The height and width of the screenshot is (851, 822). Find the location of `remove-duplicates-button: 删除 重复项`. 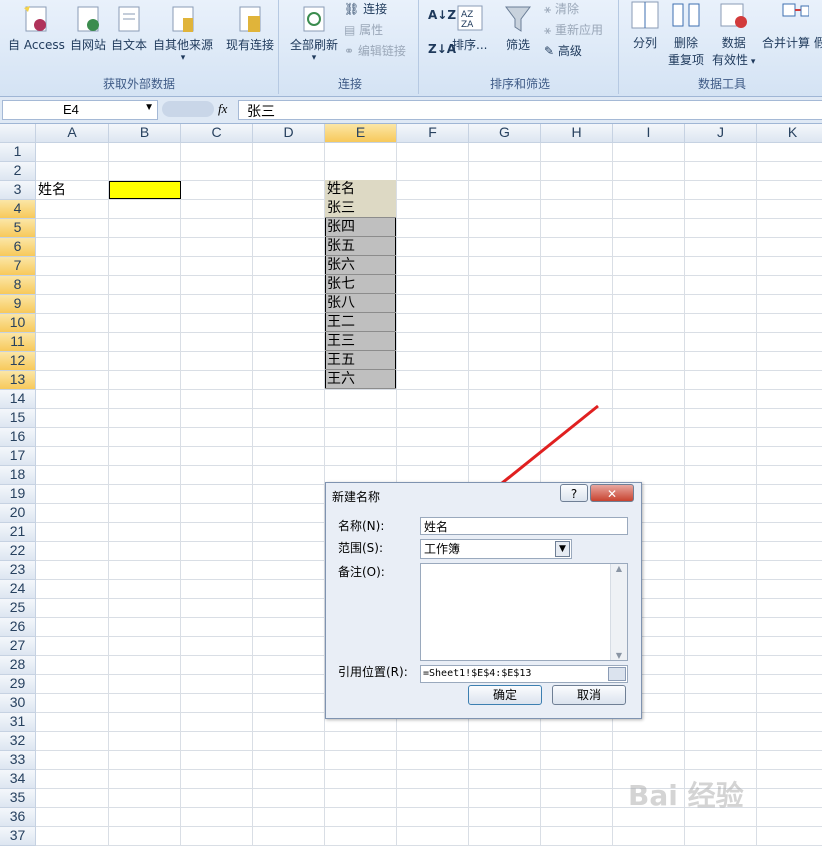

remove-duplicates-button: 删除 重复项 is located at coordinates (686, 34).